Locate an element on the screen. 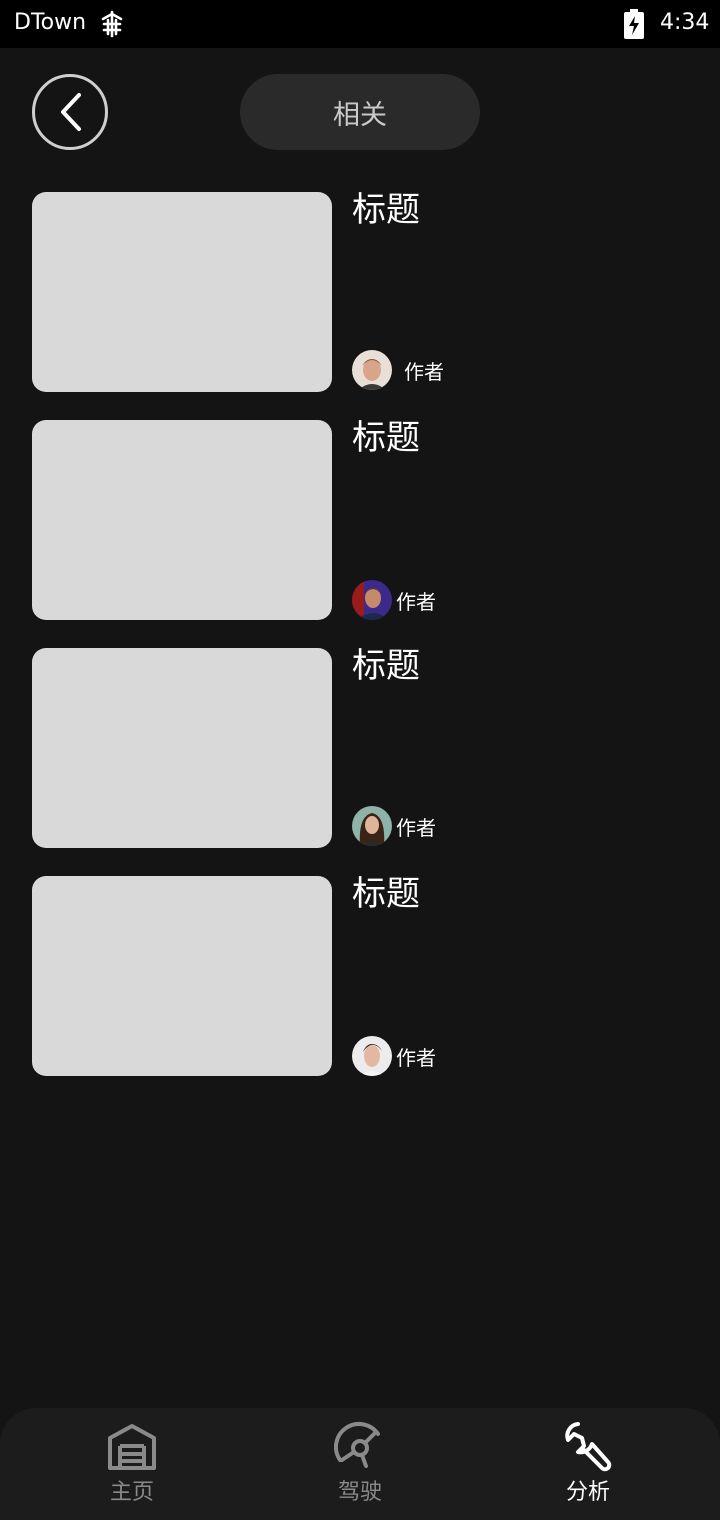 The image size is (720, 1520). chevron-left-icon is located at coordinates (71, 112).